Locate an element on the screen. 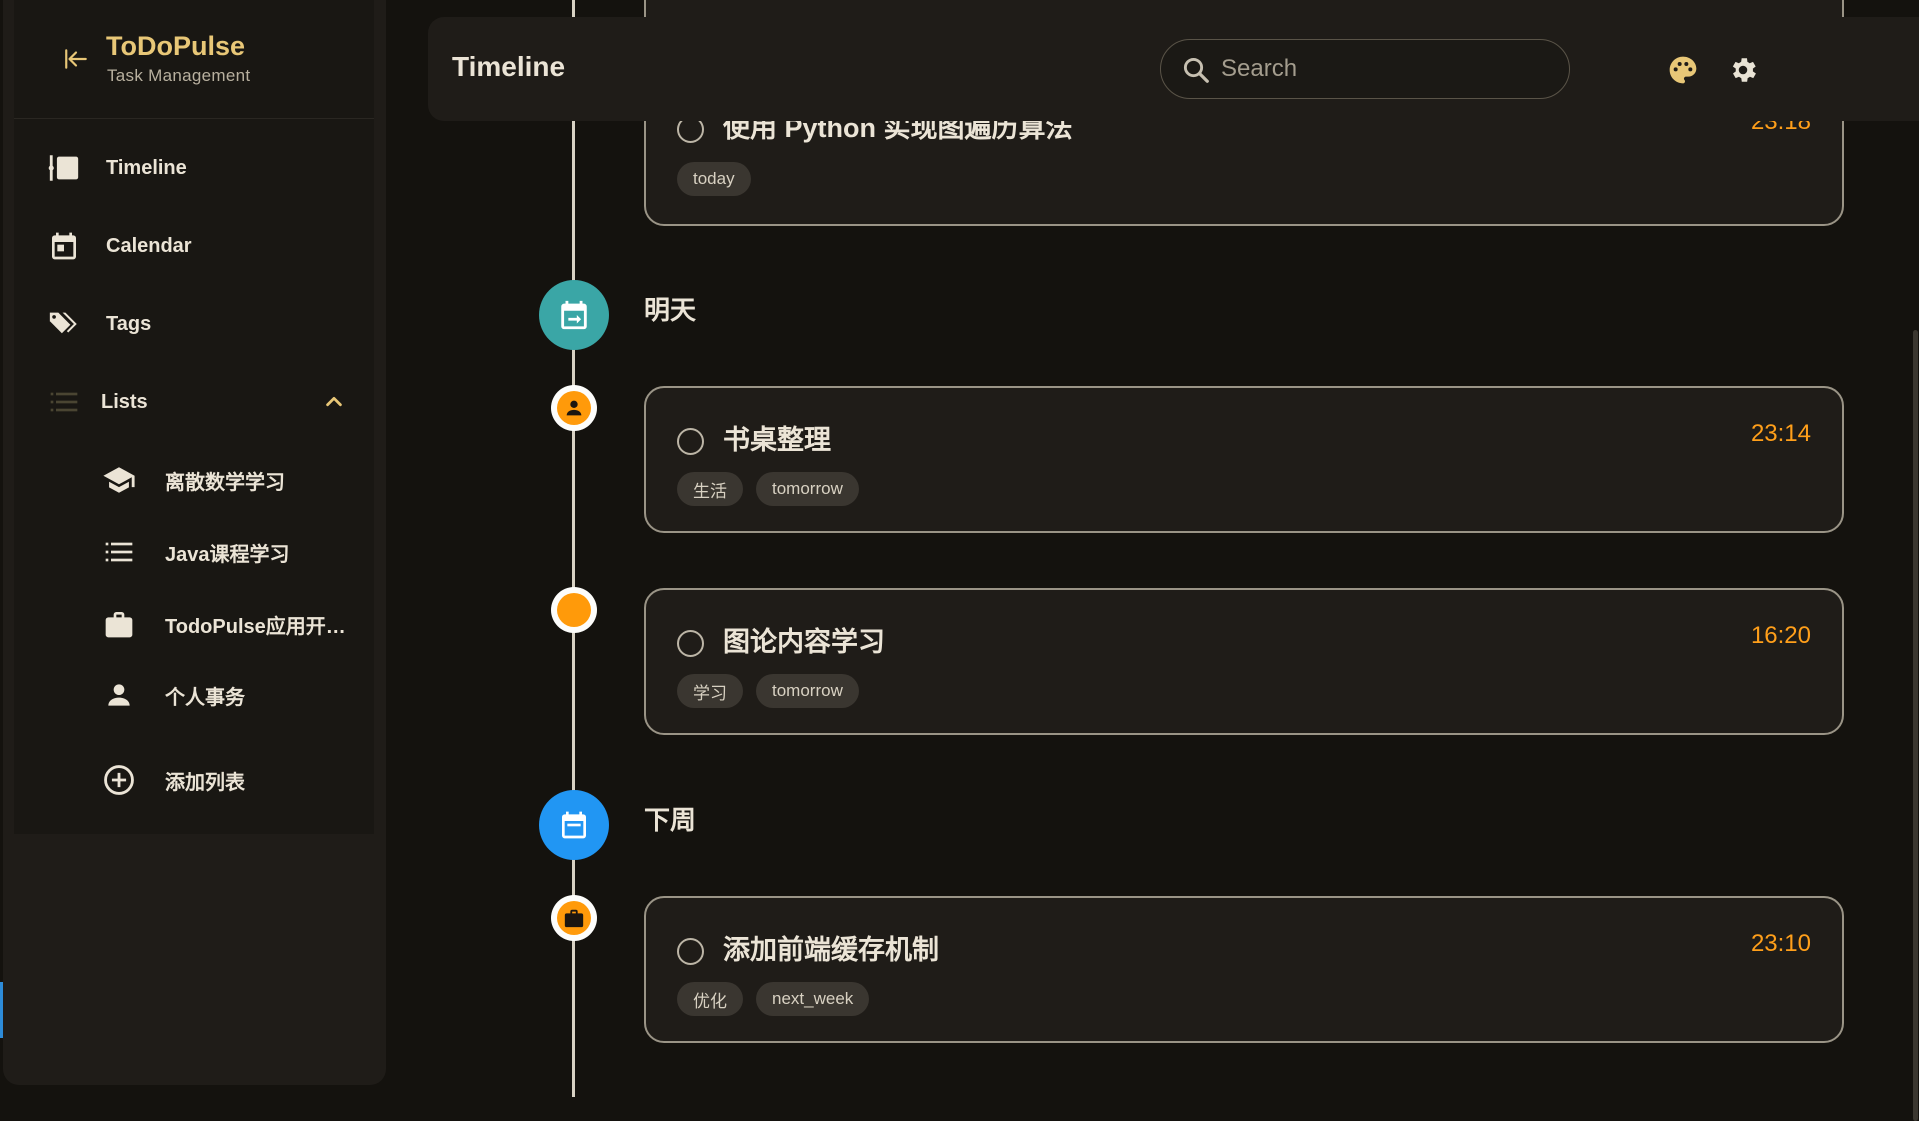 This screenshot has width=1919, height=1121. task-tags: 优化 next_week is located at coordinates (773, 999).